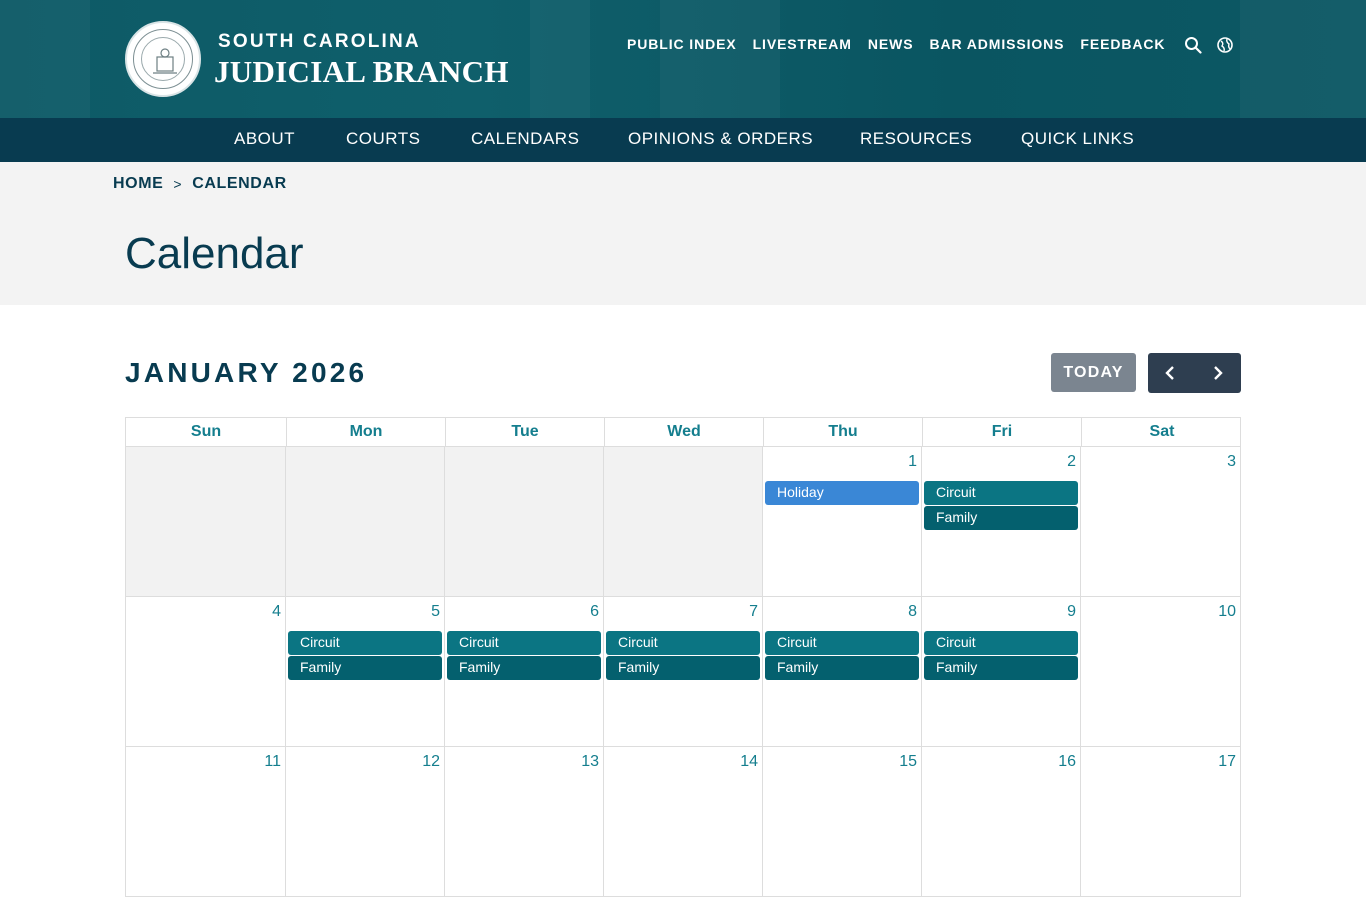  I want to click on nav-item-opinions-orders: OPINIONS & ORDERS, so click(720, 139).